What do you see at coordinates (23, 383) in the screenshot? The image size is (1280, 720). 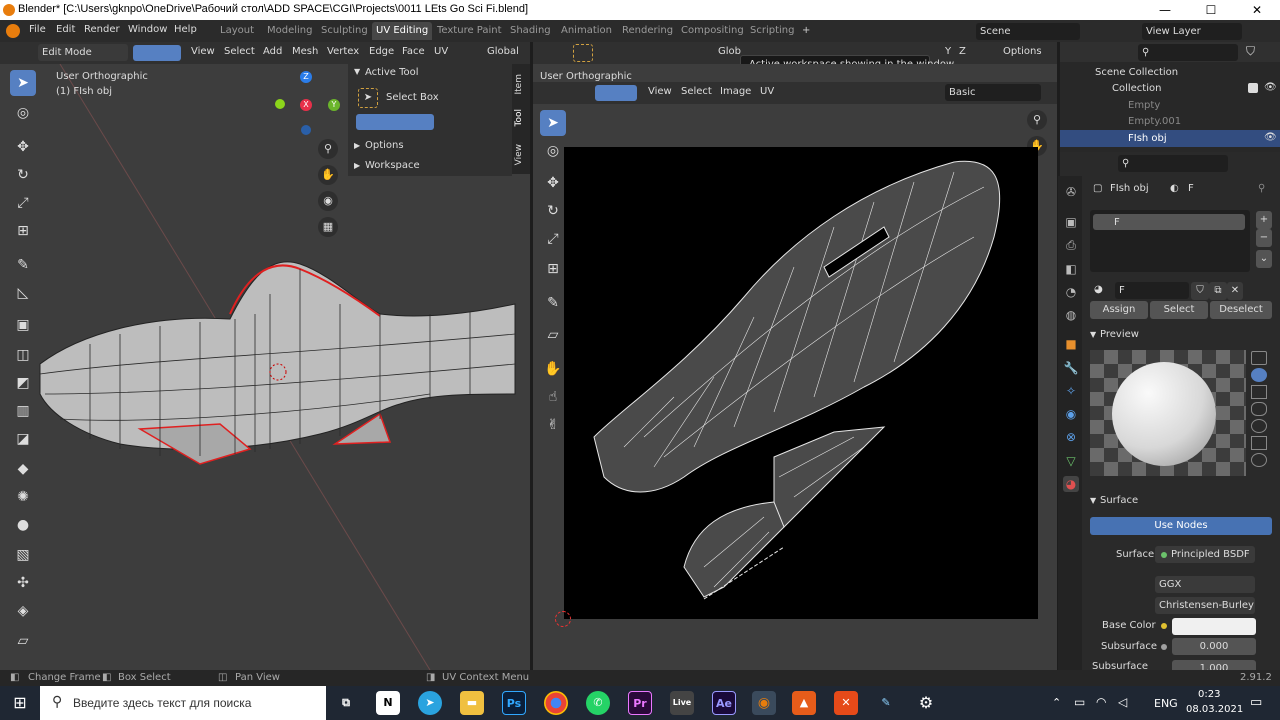 I see `bevel-tool-icon: ◩` at bounding box center [23, 383].